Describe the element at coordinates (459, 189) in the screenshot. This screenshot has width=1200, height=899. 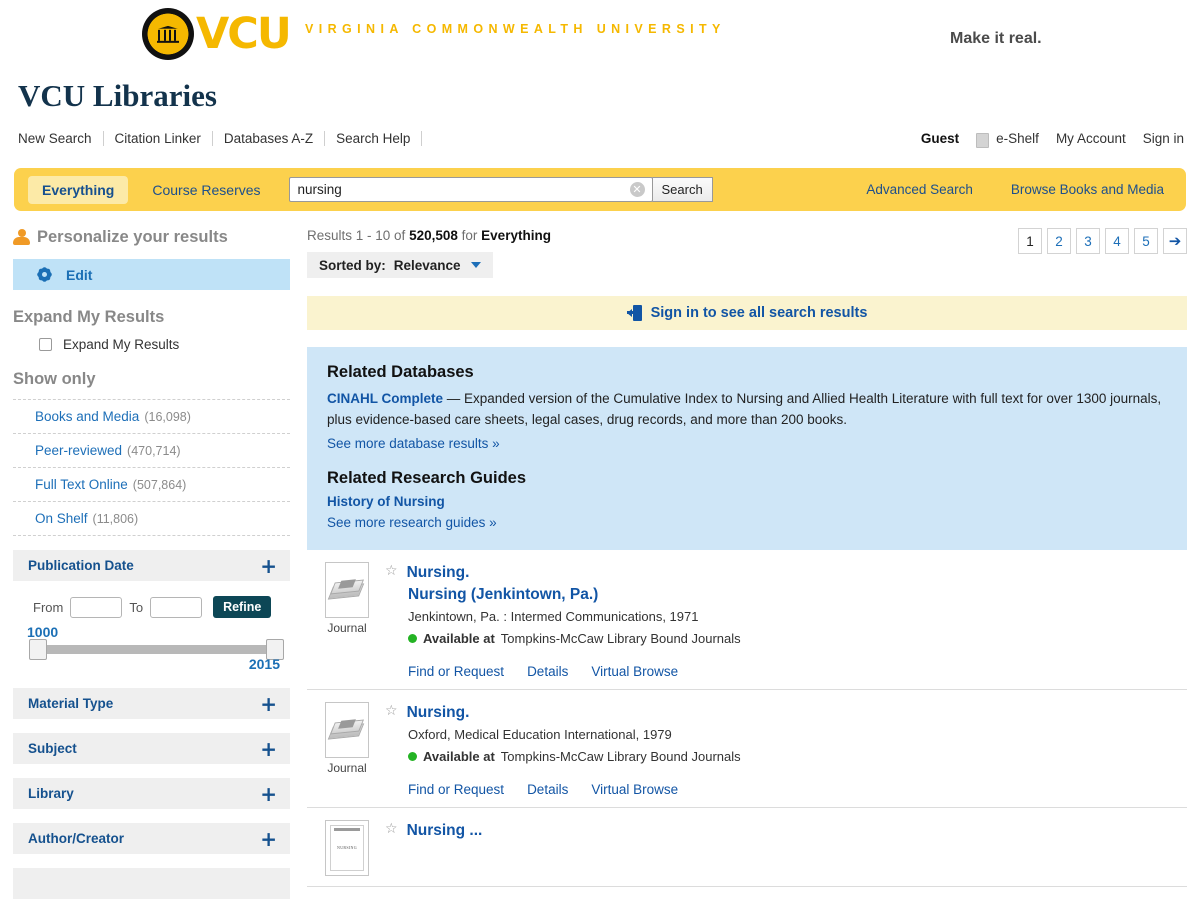
I see `search-input` at that location.